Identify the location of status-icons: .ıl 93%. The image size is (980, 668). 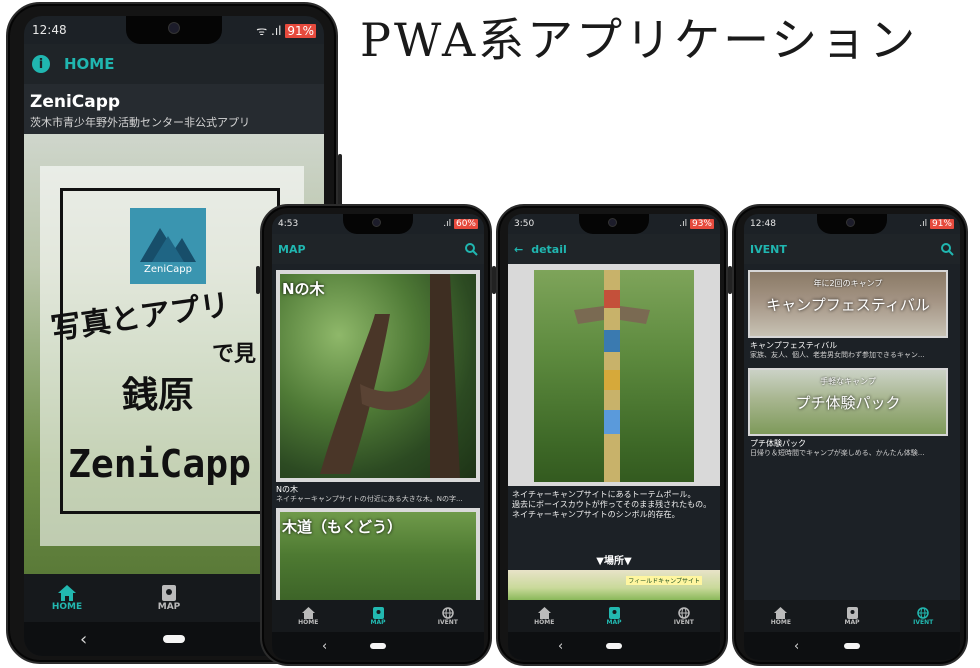
(696, 224).